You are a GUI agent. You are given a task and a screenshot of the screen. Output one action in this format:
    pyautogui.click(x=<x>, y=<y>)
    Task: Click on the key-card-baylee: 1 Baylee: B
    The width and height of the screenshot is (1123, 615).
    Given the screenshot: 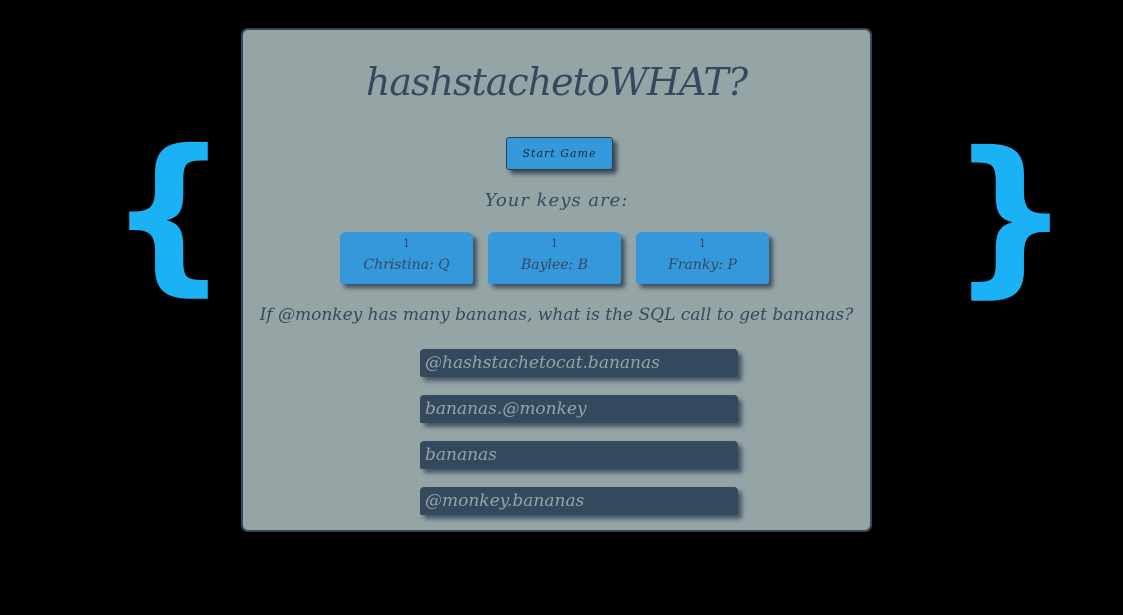 What is the action you would take?
    pyautogui.click(x=554, y=258)
    